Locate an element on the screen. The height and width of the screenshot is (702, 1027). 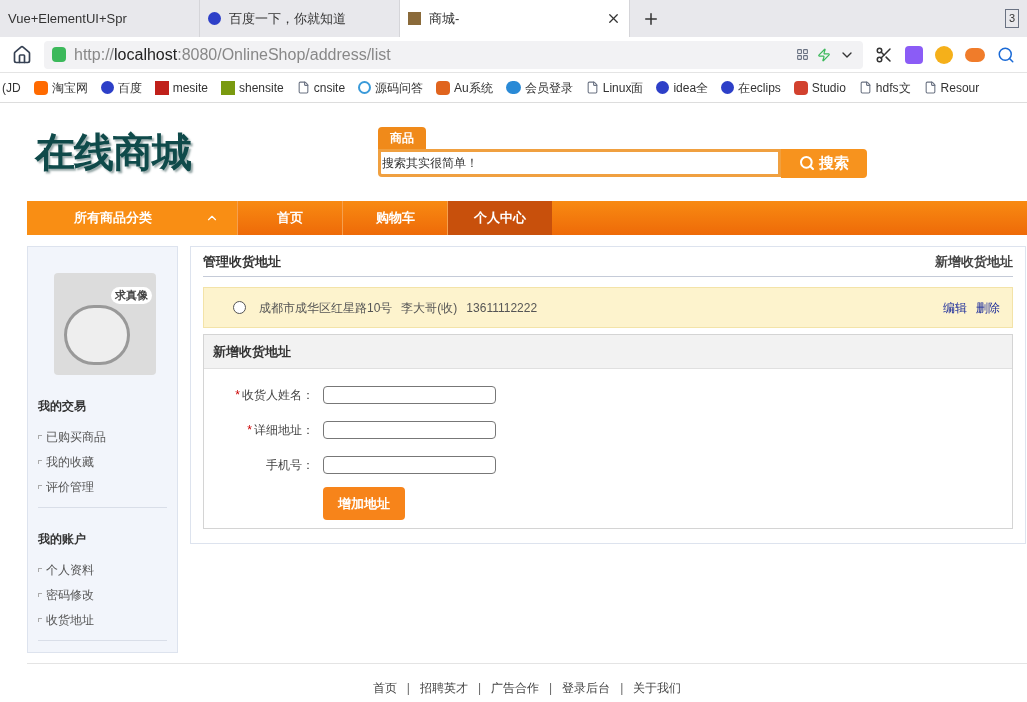
sidebar-link: 密码修改 is located at coordinates (102, 594).